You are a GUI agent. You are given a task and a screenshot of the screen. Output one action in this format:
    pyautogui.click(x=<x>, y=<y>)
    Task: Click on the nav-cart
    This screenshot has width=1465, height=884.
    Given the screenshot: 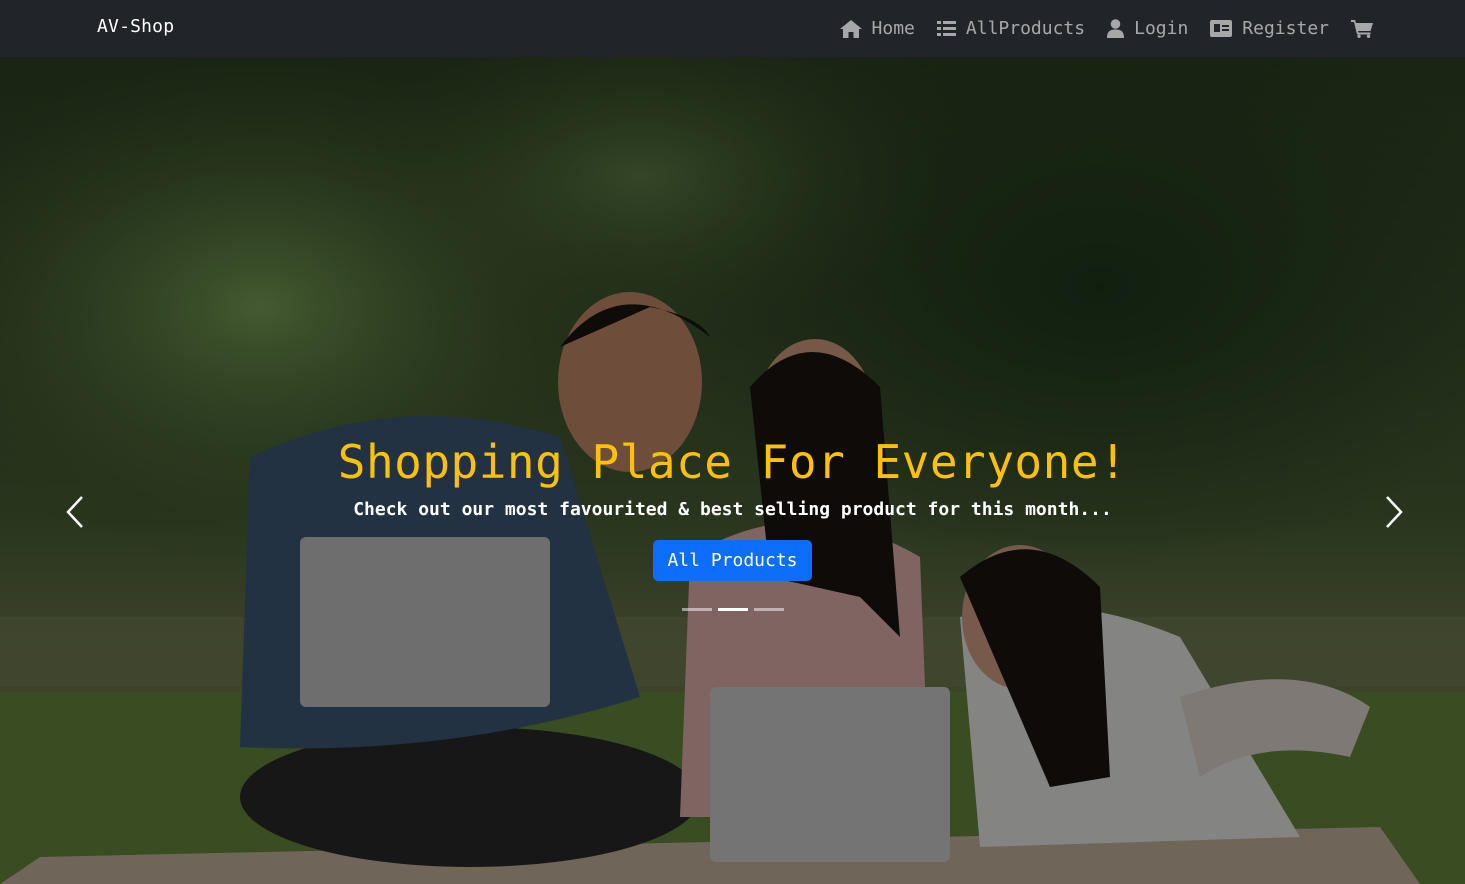 What is the action you would take?
    pyautogui.click(x=1362, y=28)
    